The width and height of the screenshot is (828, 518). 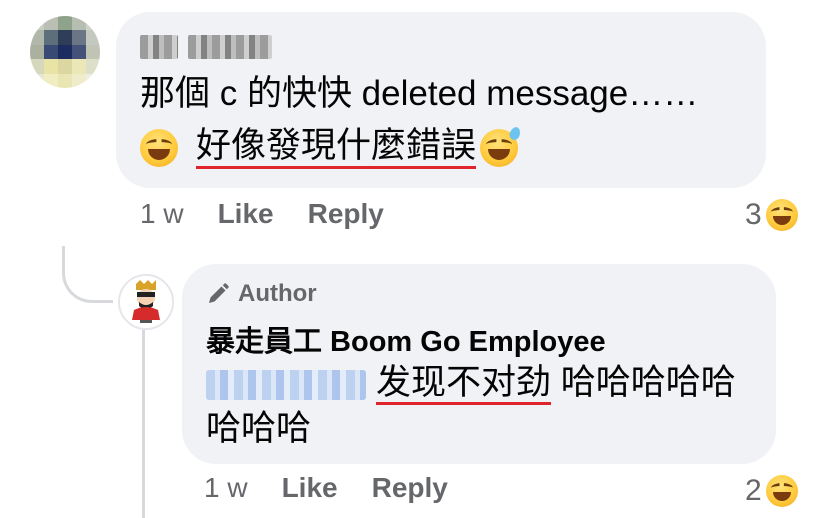 I want to click on reaction-summary: 3, so click(x=771, y=215).